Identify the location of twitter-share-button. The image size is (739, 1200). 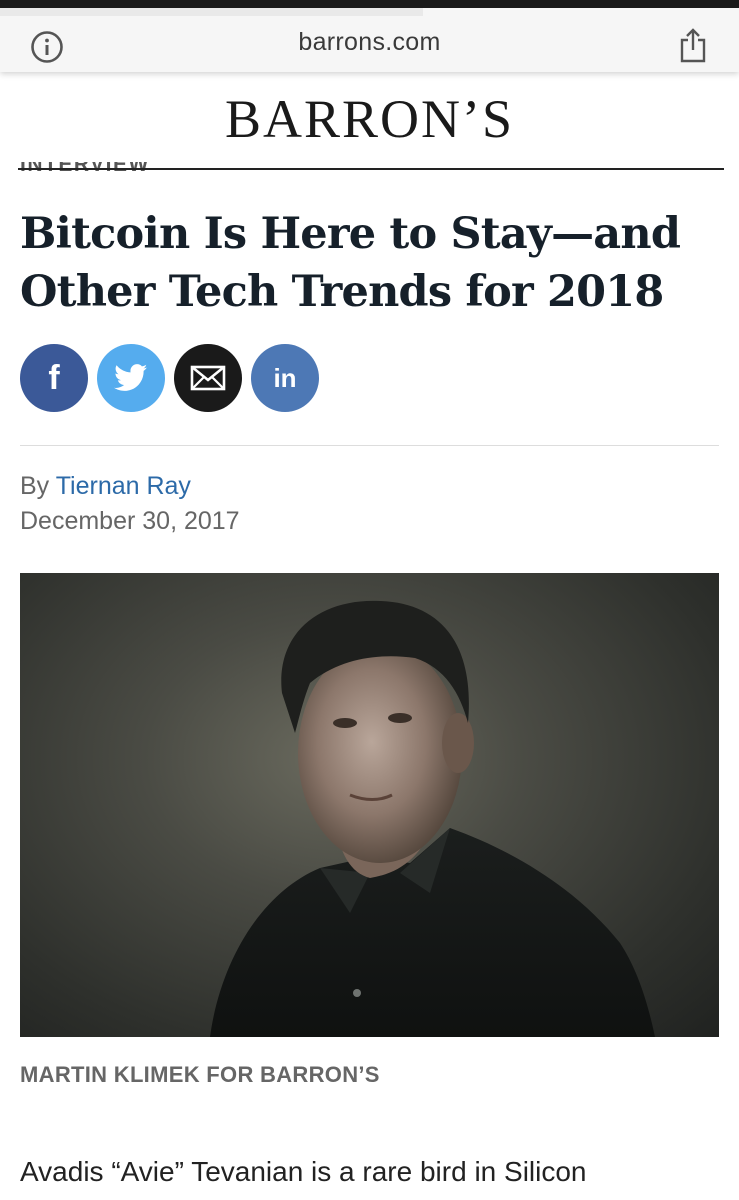
(131, 378).